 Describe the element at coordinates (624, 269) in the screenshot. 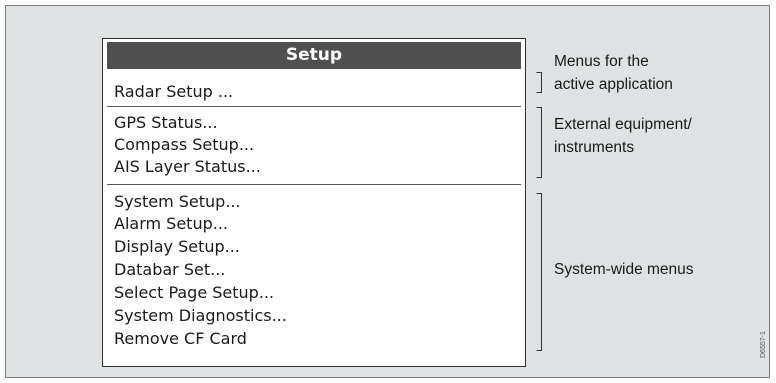

I see `annotation-system-wide: System-wide menus` at that location.